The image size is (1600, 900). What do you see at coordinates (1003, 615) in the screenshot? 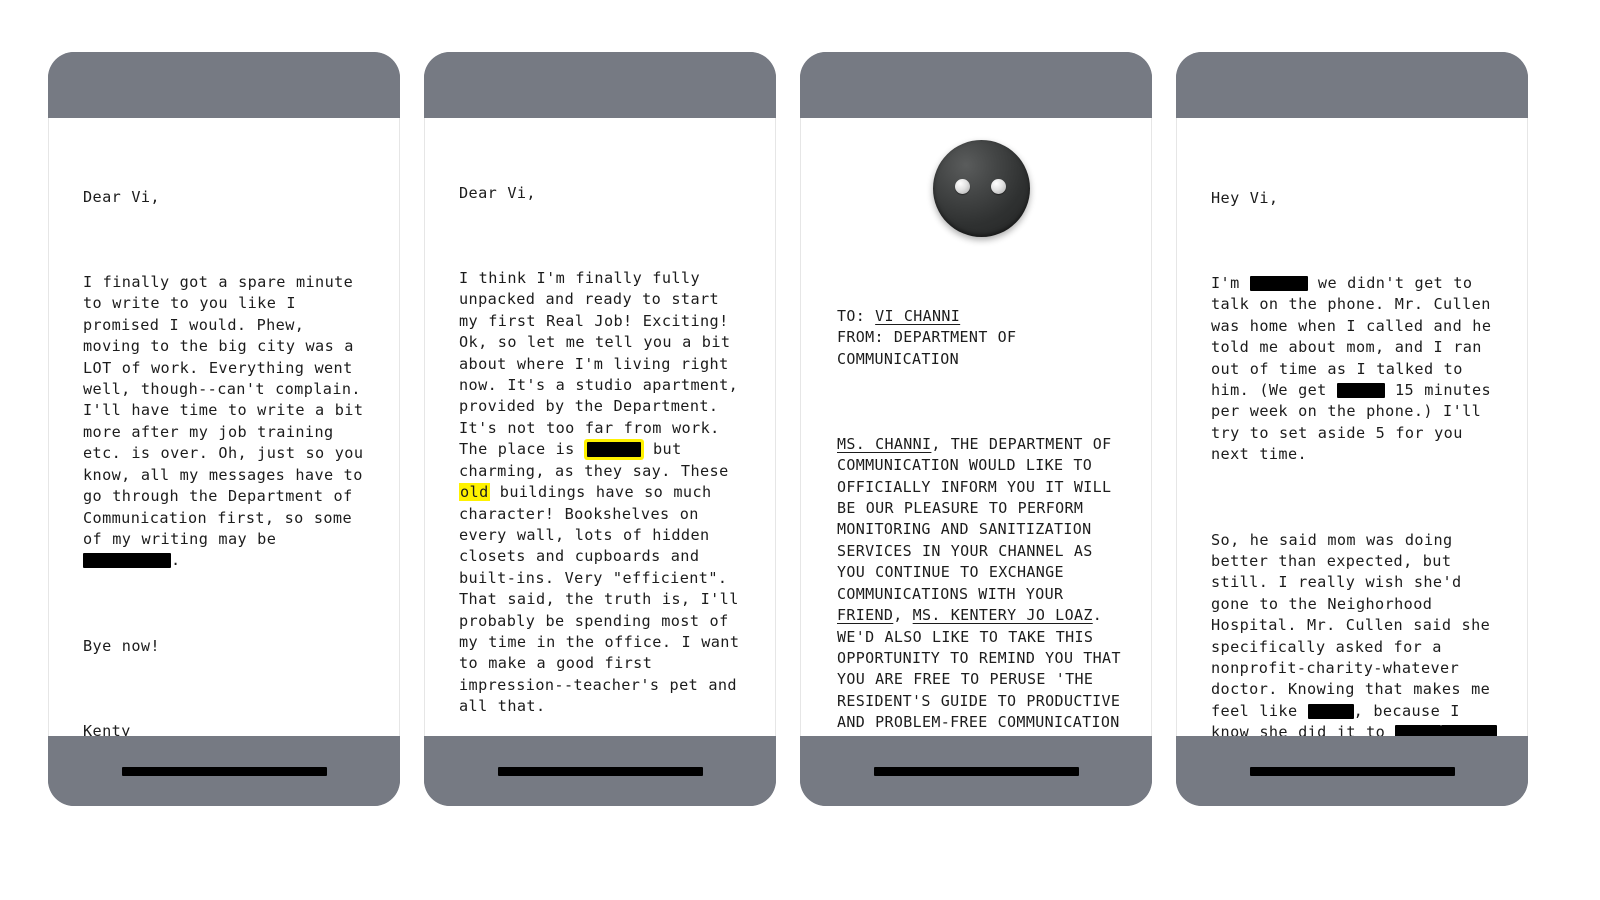
I see `memo-link-contact-name: MS. KENTERY JO LOAZ` at bounding box center [1003, 615].